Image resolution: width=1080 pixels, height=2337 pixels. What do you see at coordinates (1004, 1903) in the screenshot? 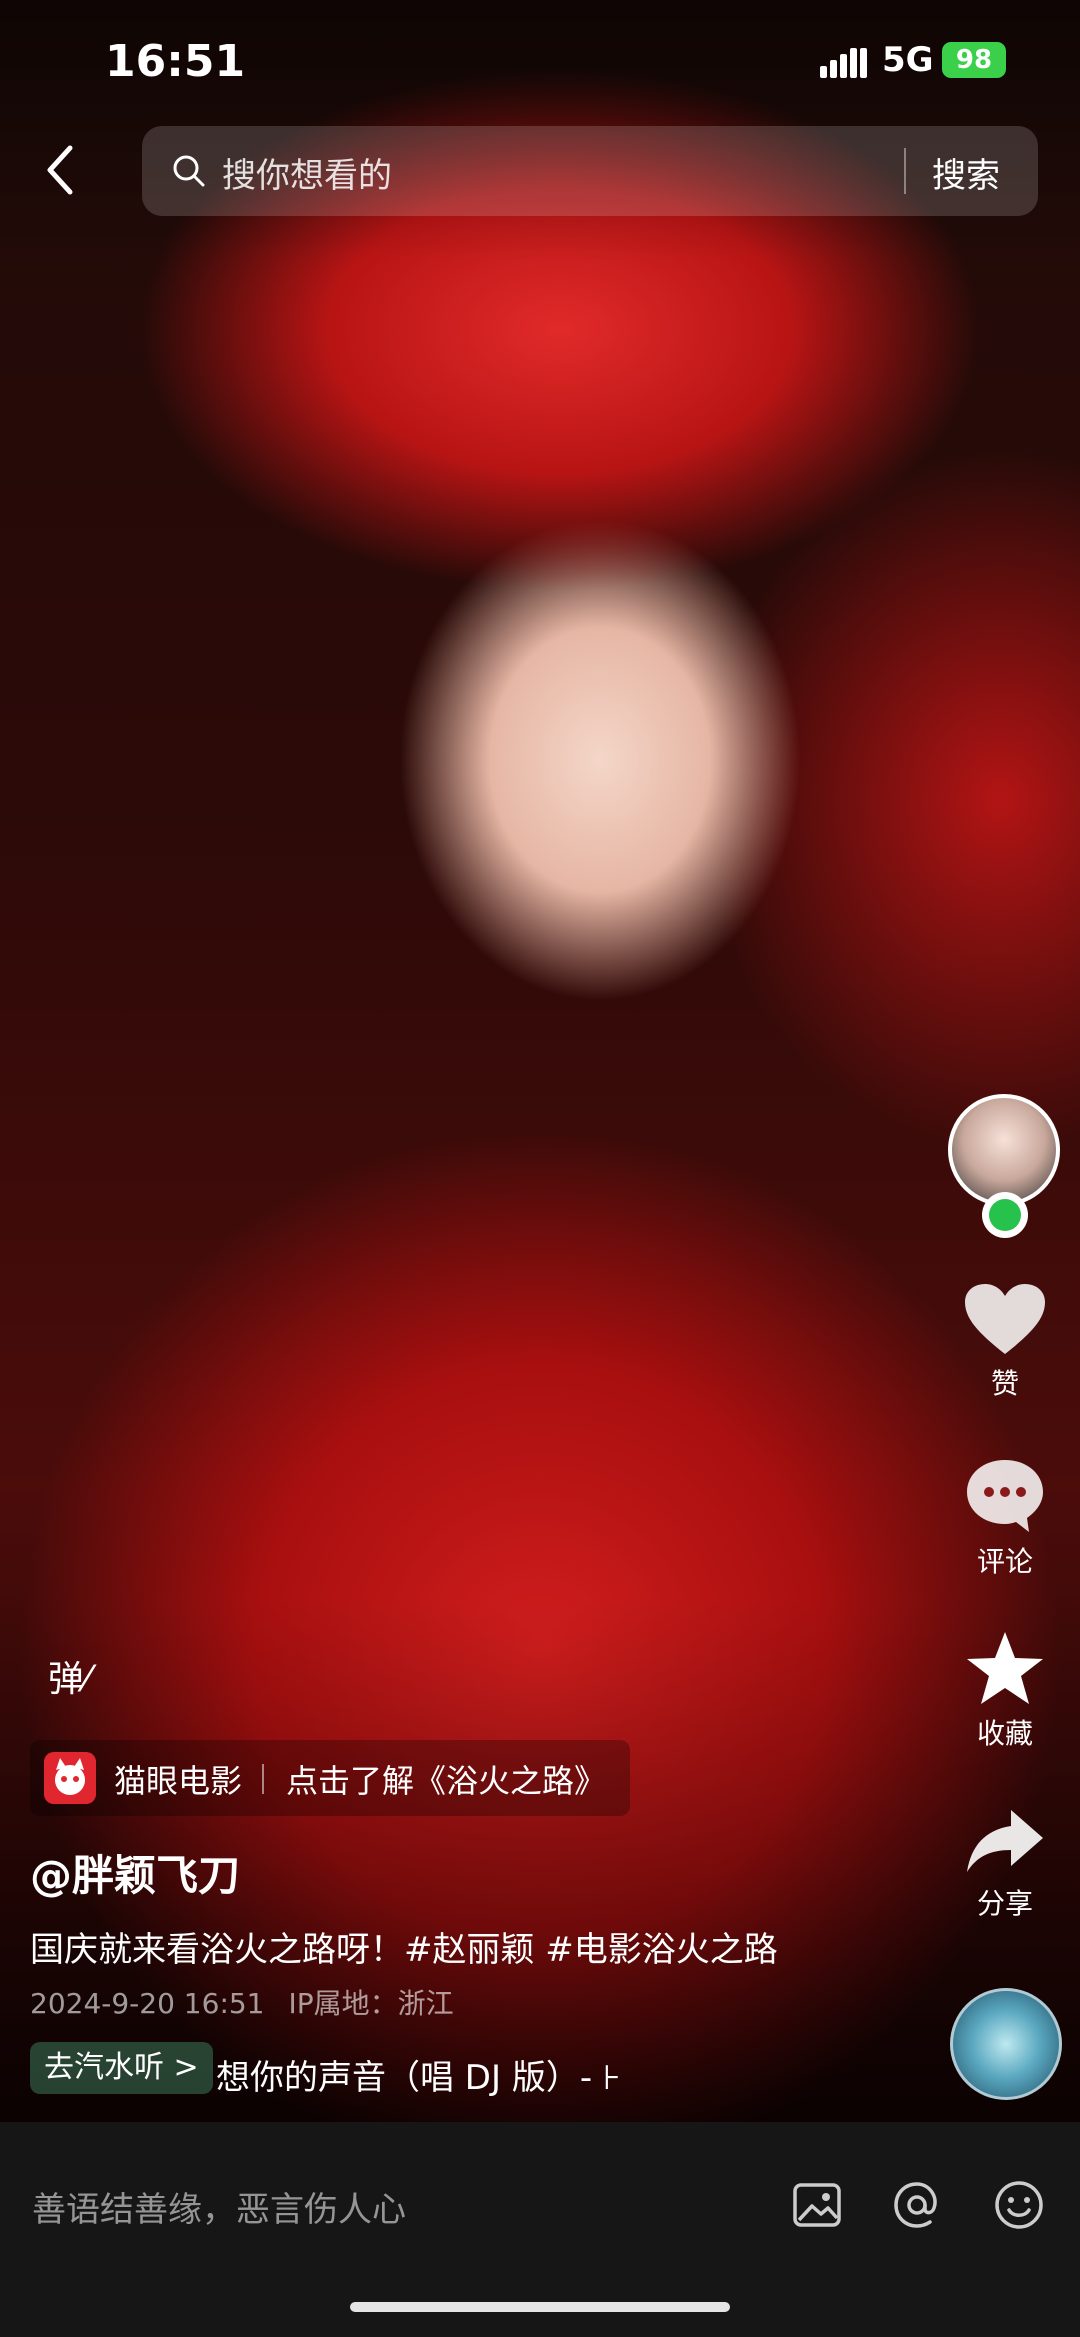
I see `share-label: 分享` at bounding box center [1004, 1903].